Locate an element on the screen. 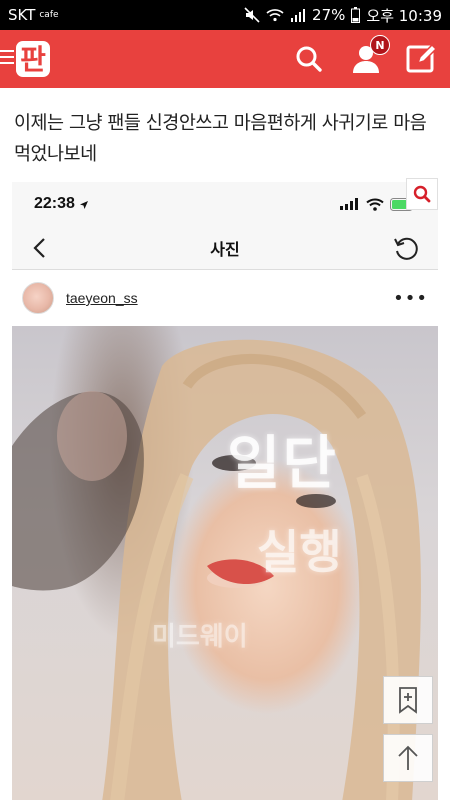  post-title: 이제는 그냥 팬들 신경안쓰고 마음편하게 사귀기로 마음먹었나보네 is located at coordinates (220, 139).